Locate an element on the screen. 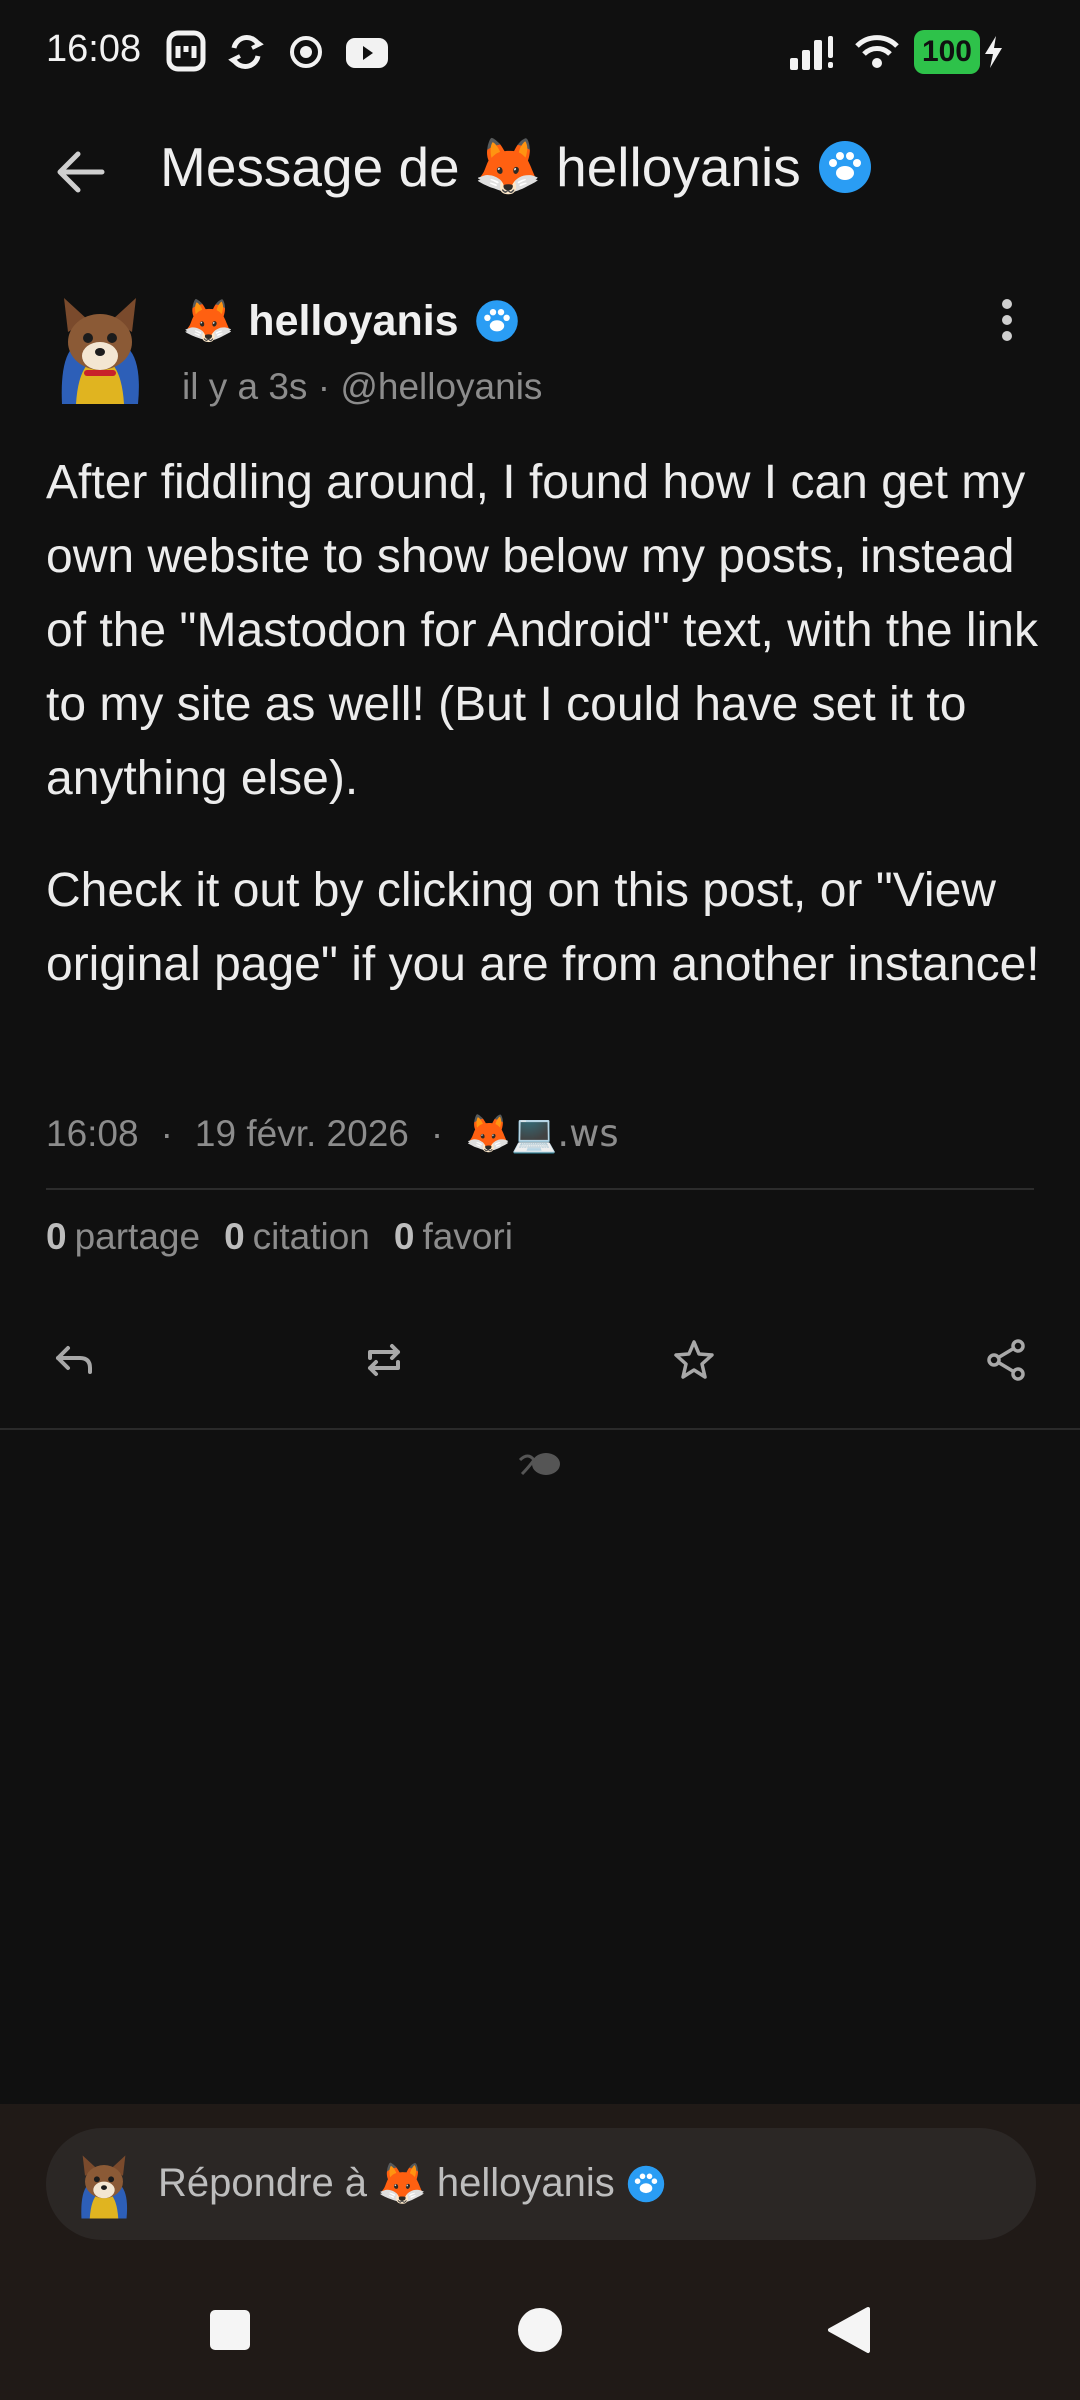 This screenshot has height=2400, width=1080. reply-button is located at coordinates (74, 1360).